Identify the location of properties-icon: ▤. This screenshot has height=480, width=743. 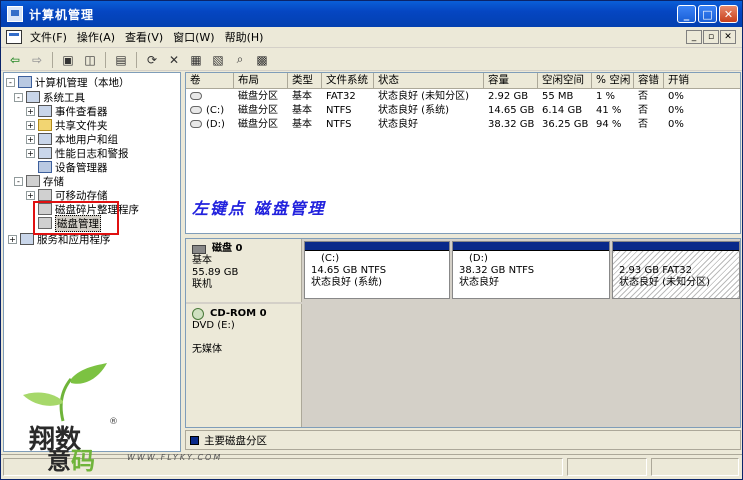
(121, 60).